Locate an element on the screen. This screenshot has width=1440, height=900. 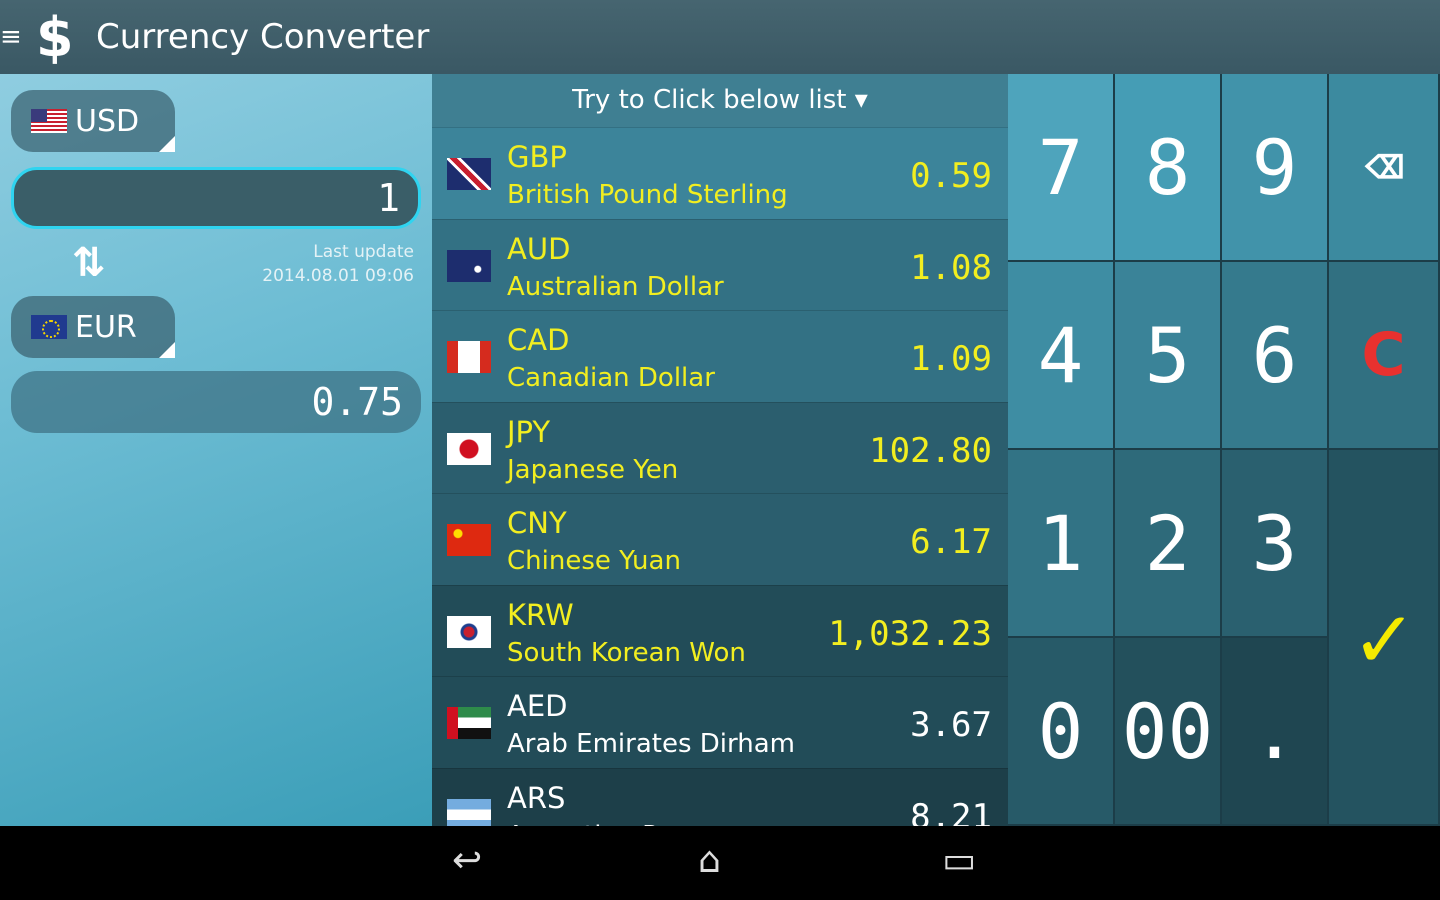
currency-name: Australian Dollar is located at coordinates (615, 286).